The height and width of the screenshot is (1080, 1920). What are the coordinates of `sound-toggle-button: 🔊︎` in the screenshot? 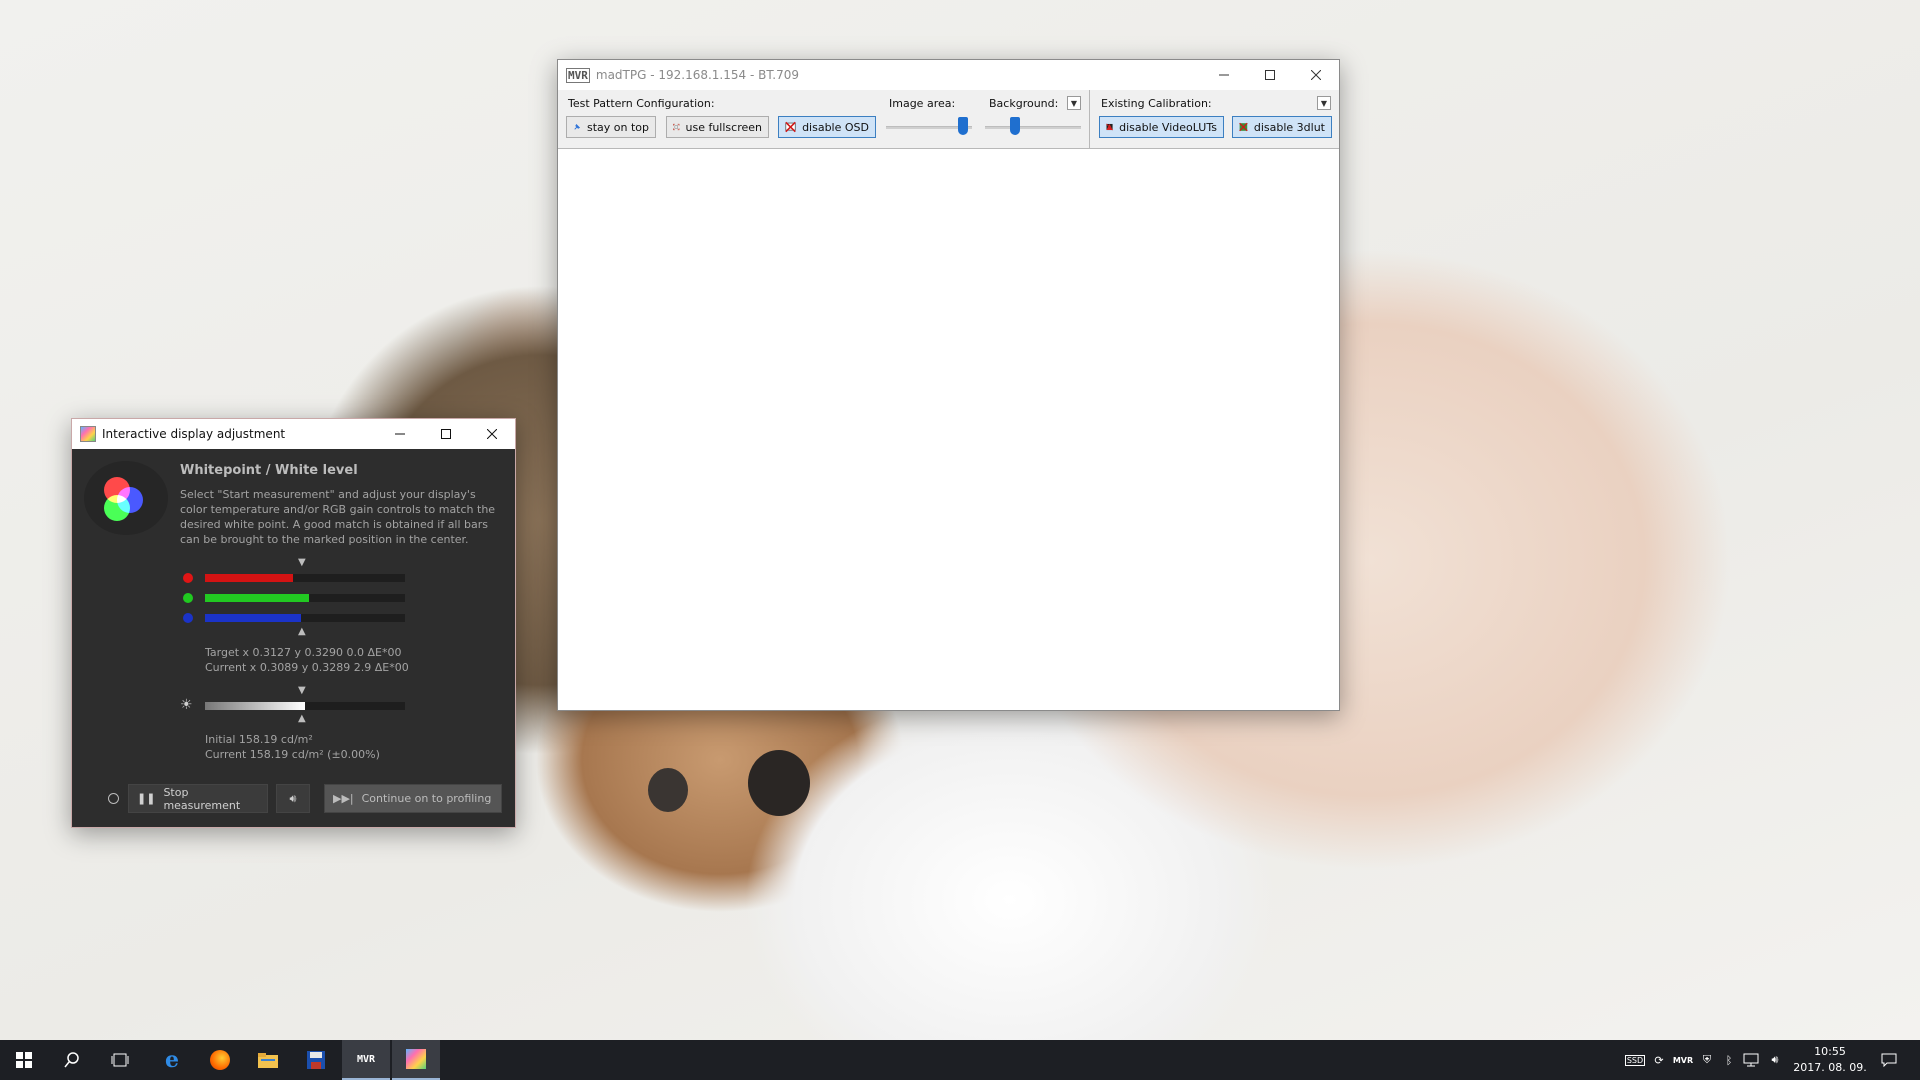 It's located at (293, 798).